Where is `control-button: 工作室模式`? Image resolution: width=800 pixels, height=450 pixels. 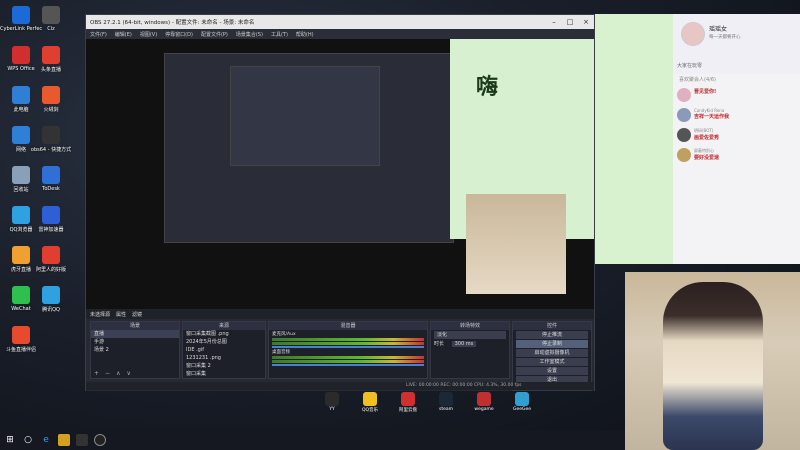
control-button: 工作室模式 is located at coordinates (552, 362).